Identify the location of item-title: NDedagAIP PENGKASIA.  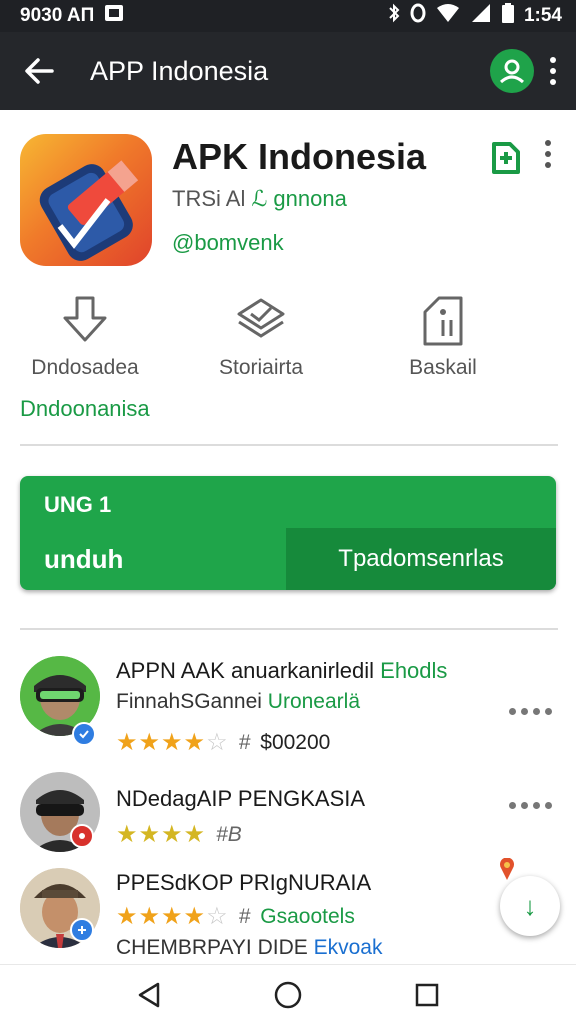
(241, 798).